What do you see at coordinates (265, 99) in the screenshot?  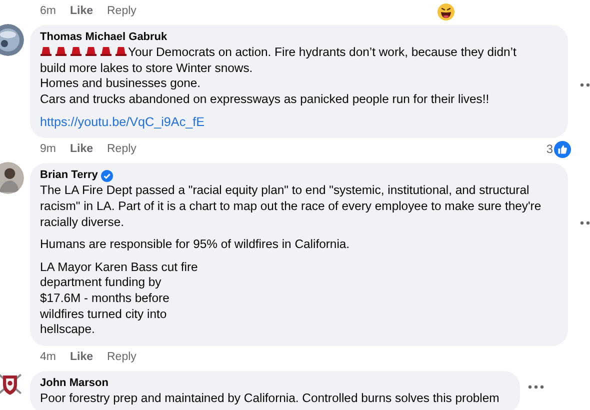 I see `comment-text: Cars and trucks abandoned on expressways as panicked people run for their lives!!` at bounding box center [265, 99].